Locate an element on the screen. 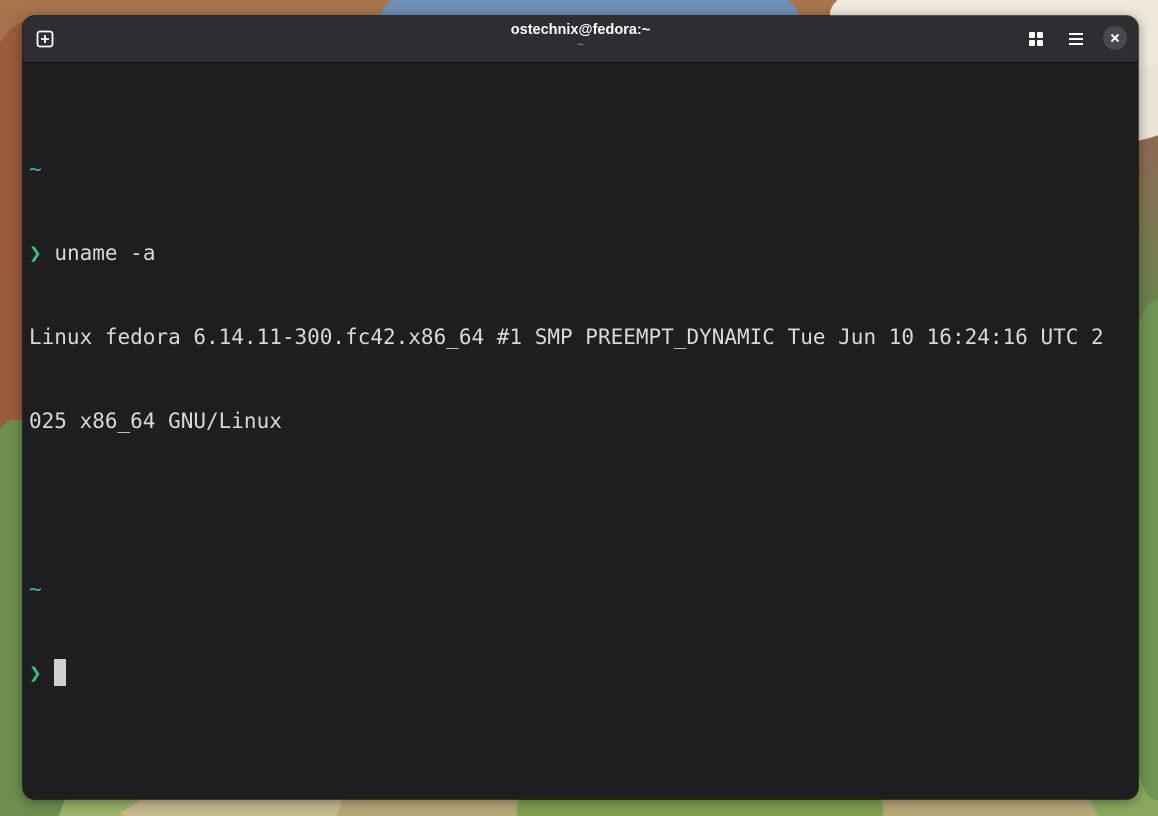 The height and width of the screenshot is (816, 1158). main-menu-button is located at coordinates (1076, 39).